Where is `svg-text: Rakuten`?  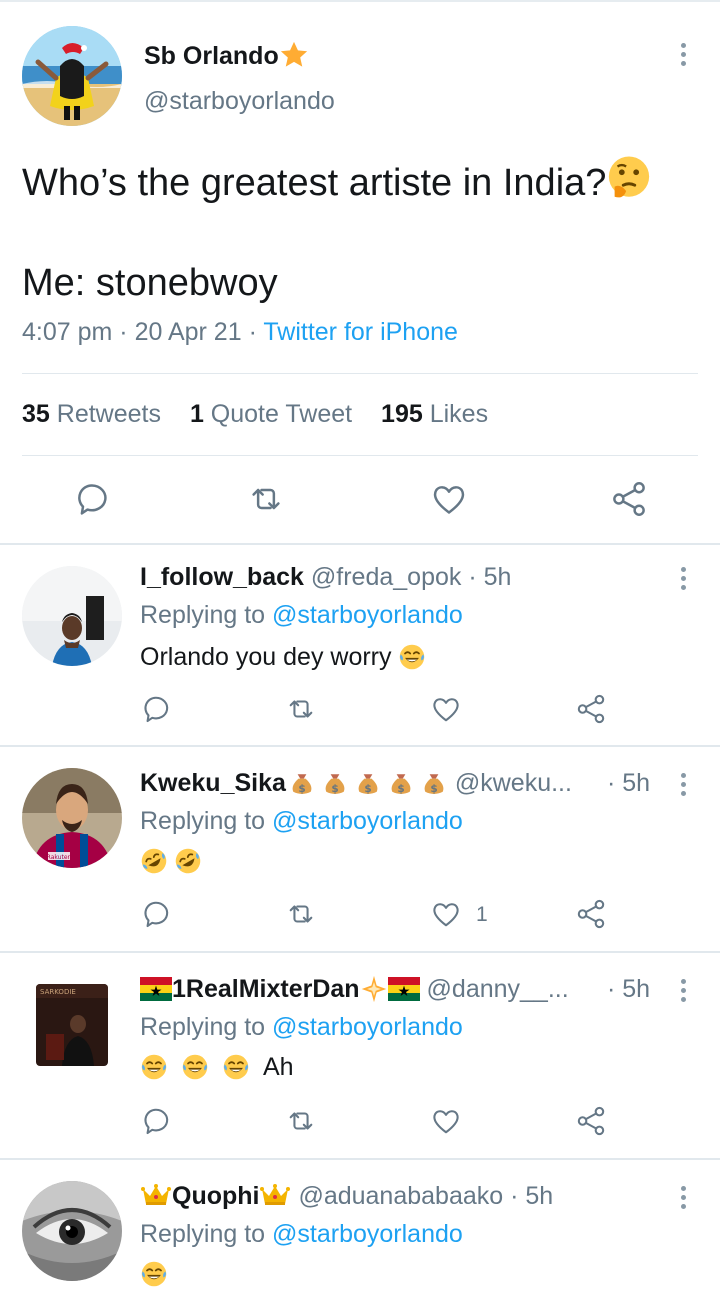 svg-text: Rakuten is located at coordinates (59, 857).